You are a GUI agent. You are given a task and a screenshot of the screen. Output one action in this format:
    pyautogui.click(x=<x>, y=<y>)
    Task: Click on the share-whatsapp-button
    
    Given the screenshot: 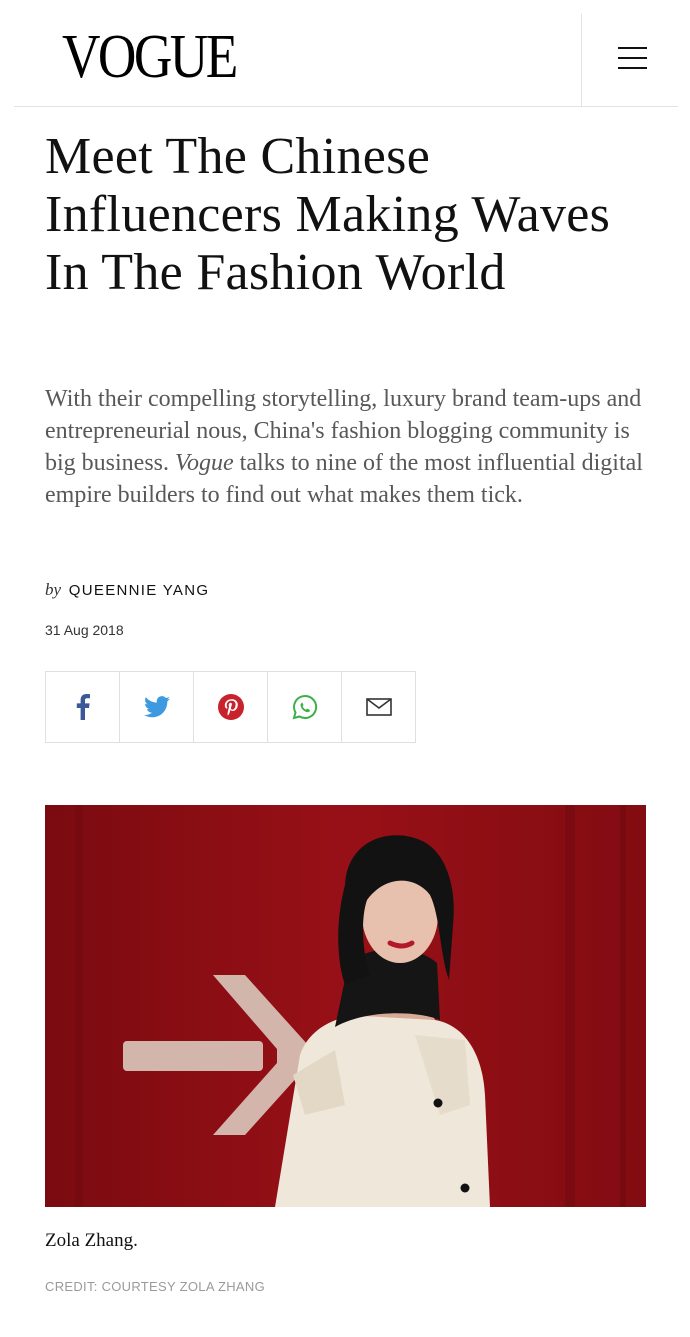 What is the action you would take?
    pyautogui.click(x=305, y=707)
    